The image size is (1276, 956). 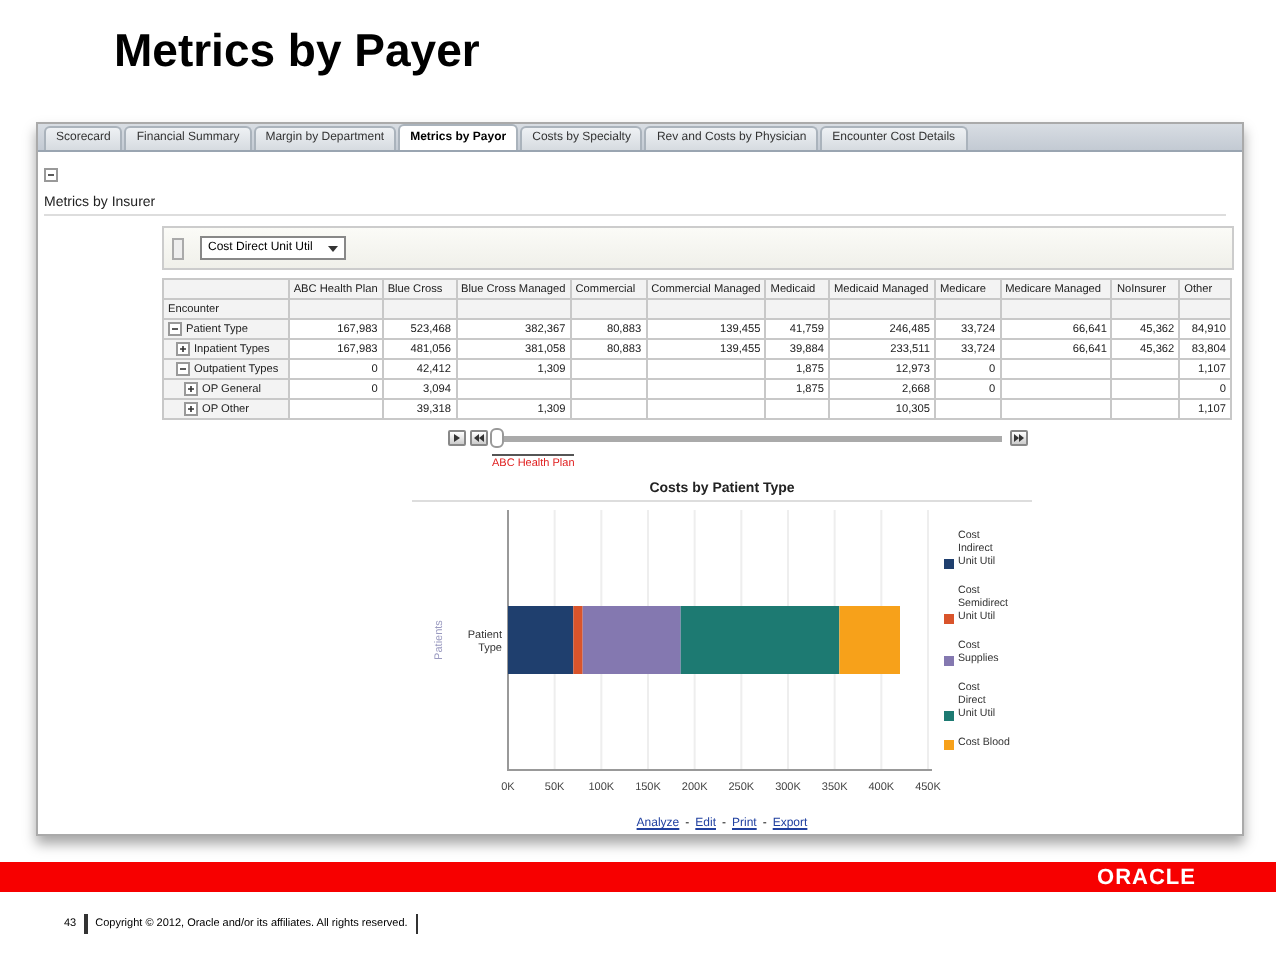 I want to click on fast-forward-button, so click(x=1019, y=438).